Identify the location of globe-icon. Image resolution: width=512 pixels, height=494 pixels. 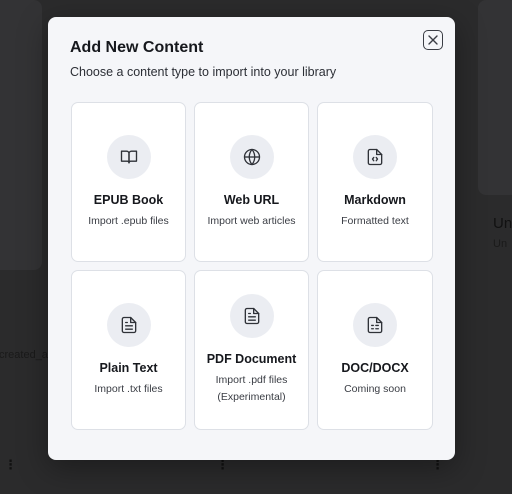
(252, 157).